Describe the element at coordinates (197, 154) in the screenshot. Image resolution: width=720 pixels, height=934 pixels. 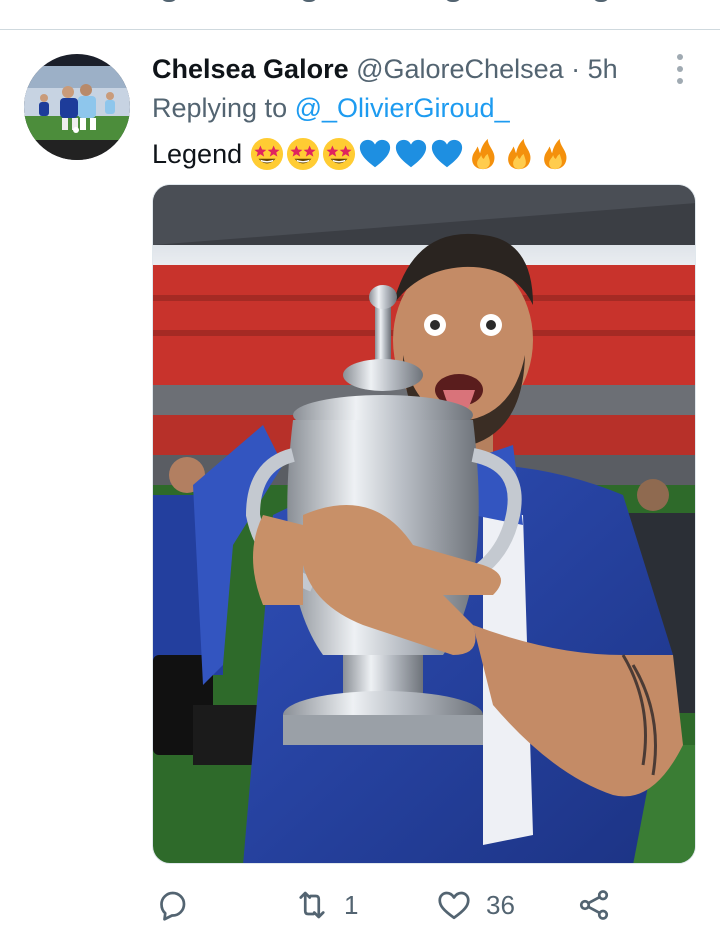
I see `tweet-text-body: Legend` at that location.